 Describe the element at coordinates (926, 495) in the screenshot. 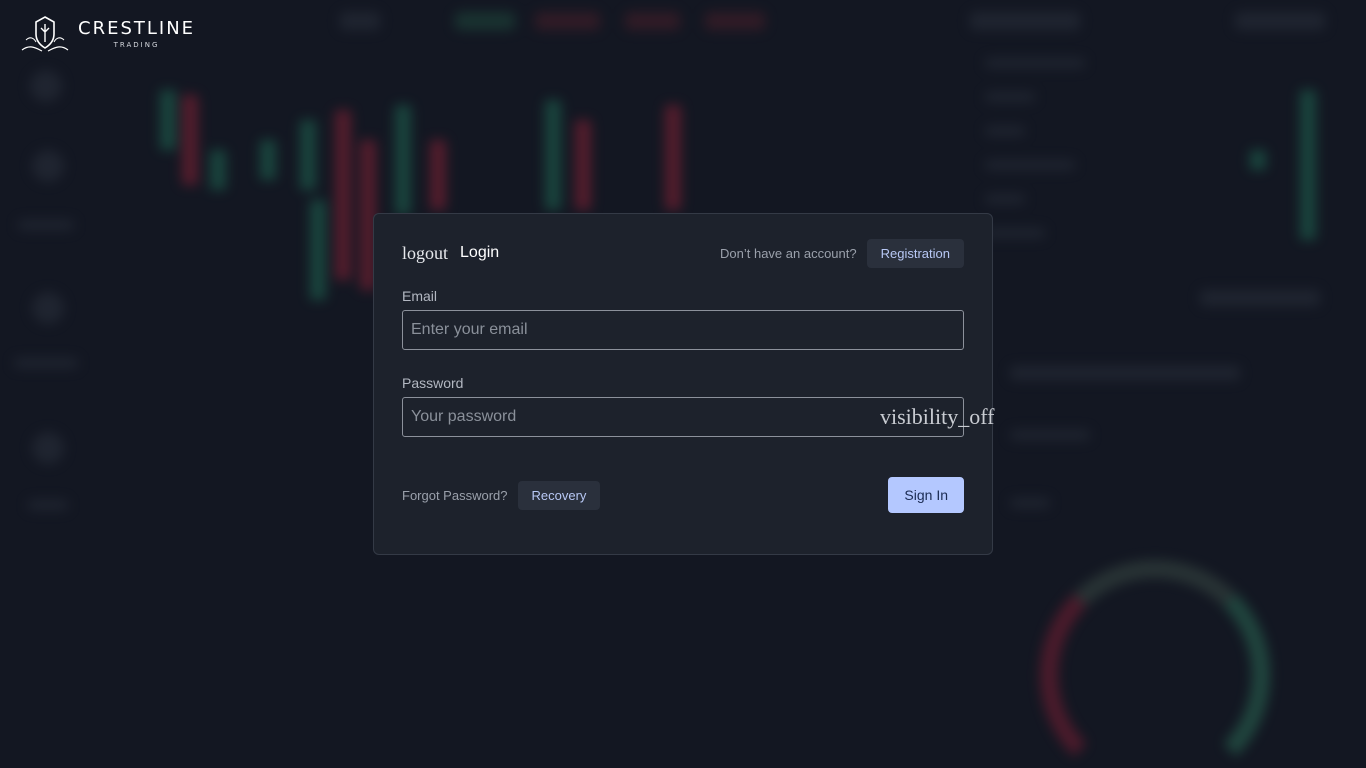

I see `sign-in-button: Sign In` at that location.